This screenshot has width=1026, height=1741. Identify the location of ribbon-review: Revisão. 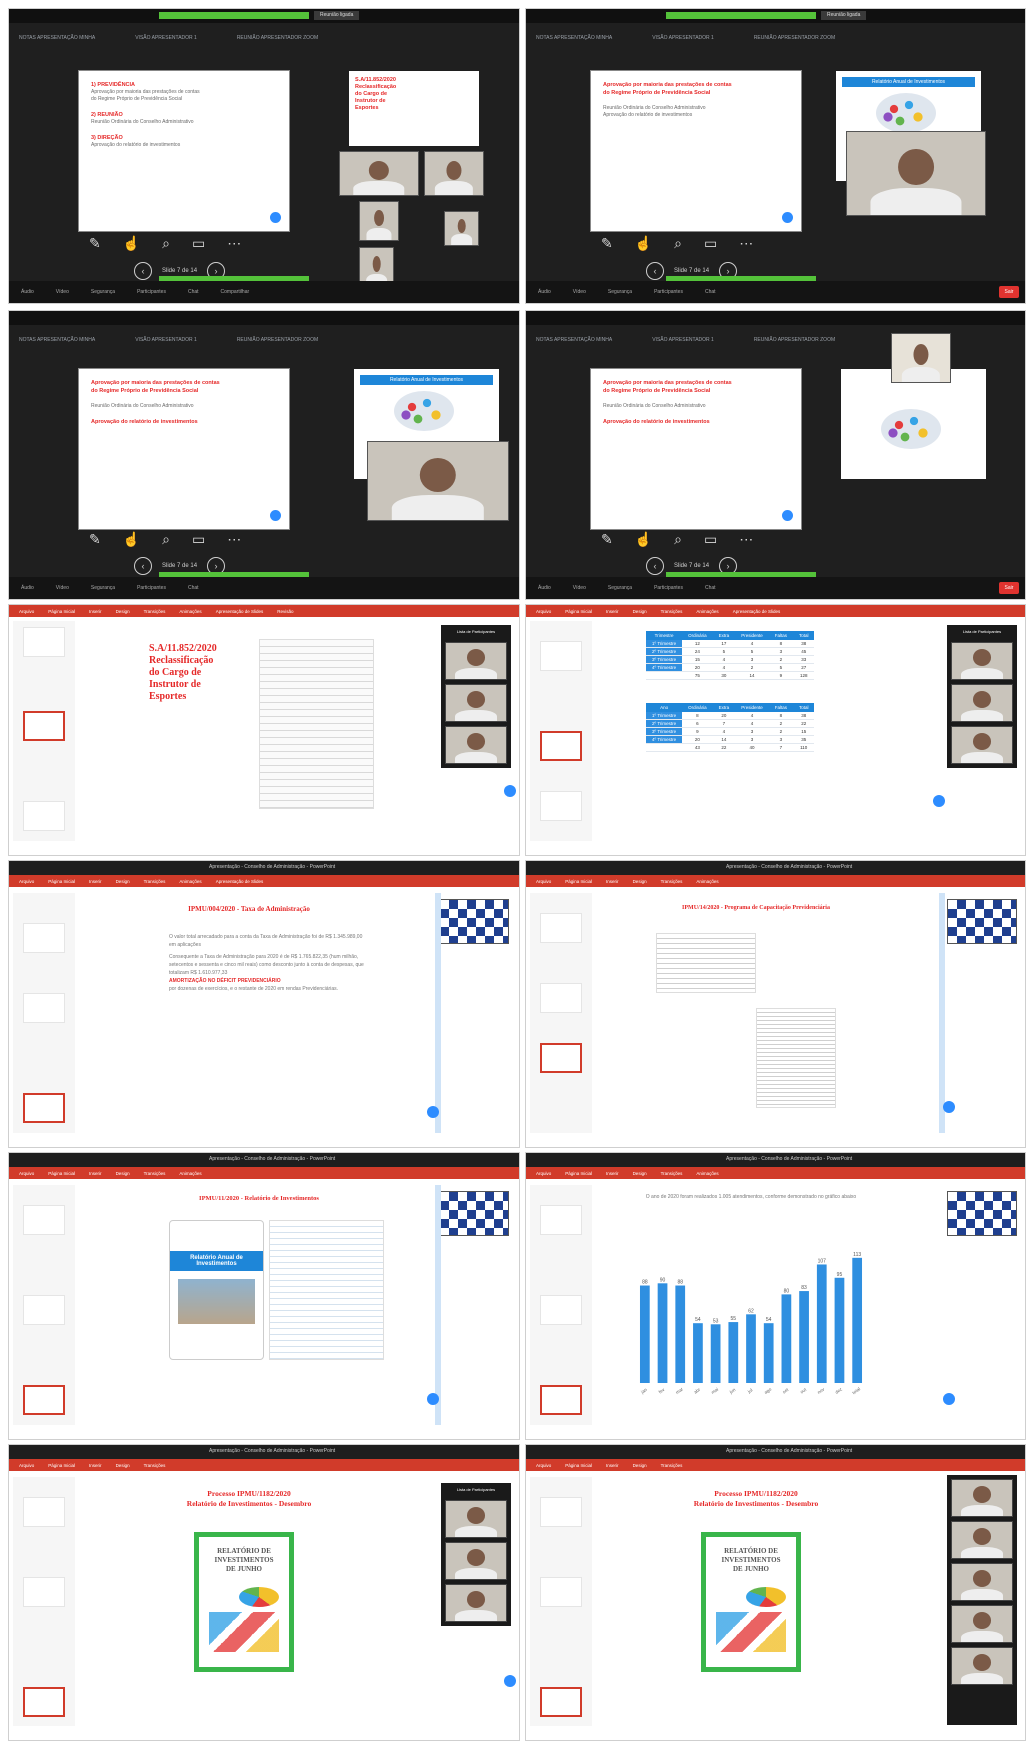
(285, 611).